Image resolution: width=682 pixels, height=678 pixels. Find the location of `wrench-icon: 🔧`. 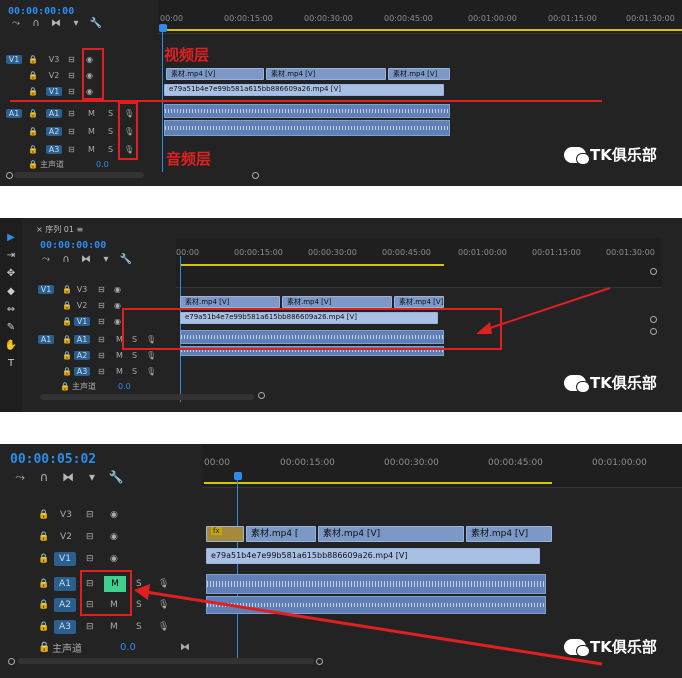

wrench-icon: 🔧 is located at coordinates (116, 477).